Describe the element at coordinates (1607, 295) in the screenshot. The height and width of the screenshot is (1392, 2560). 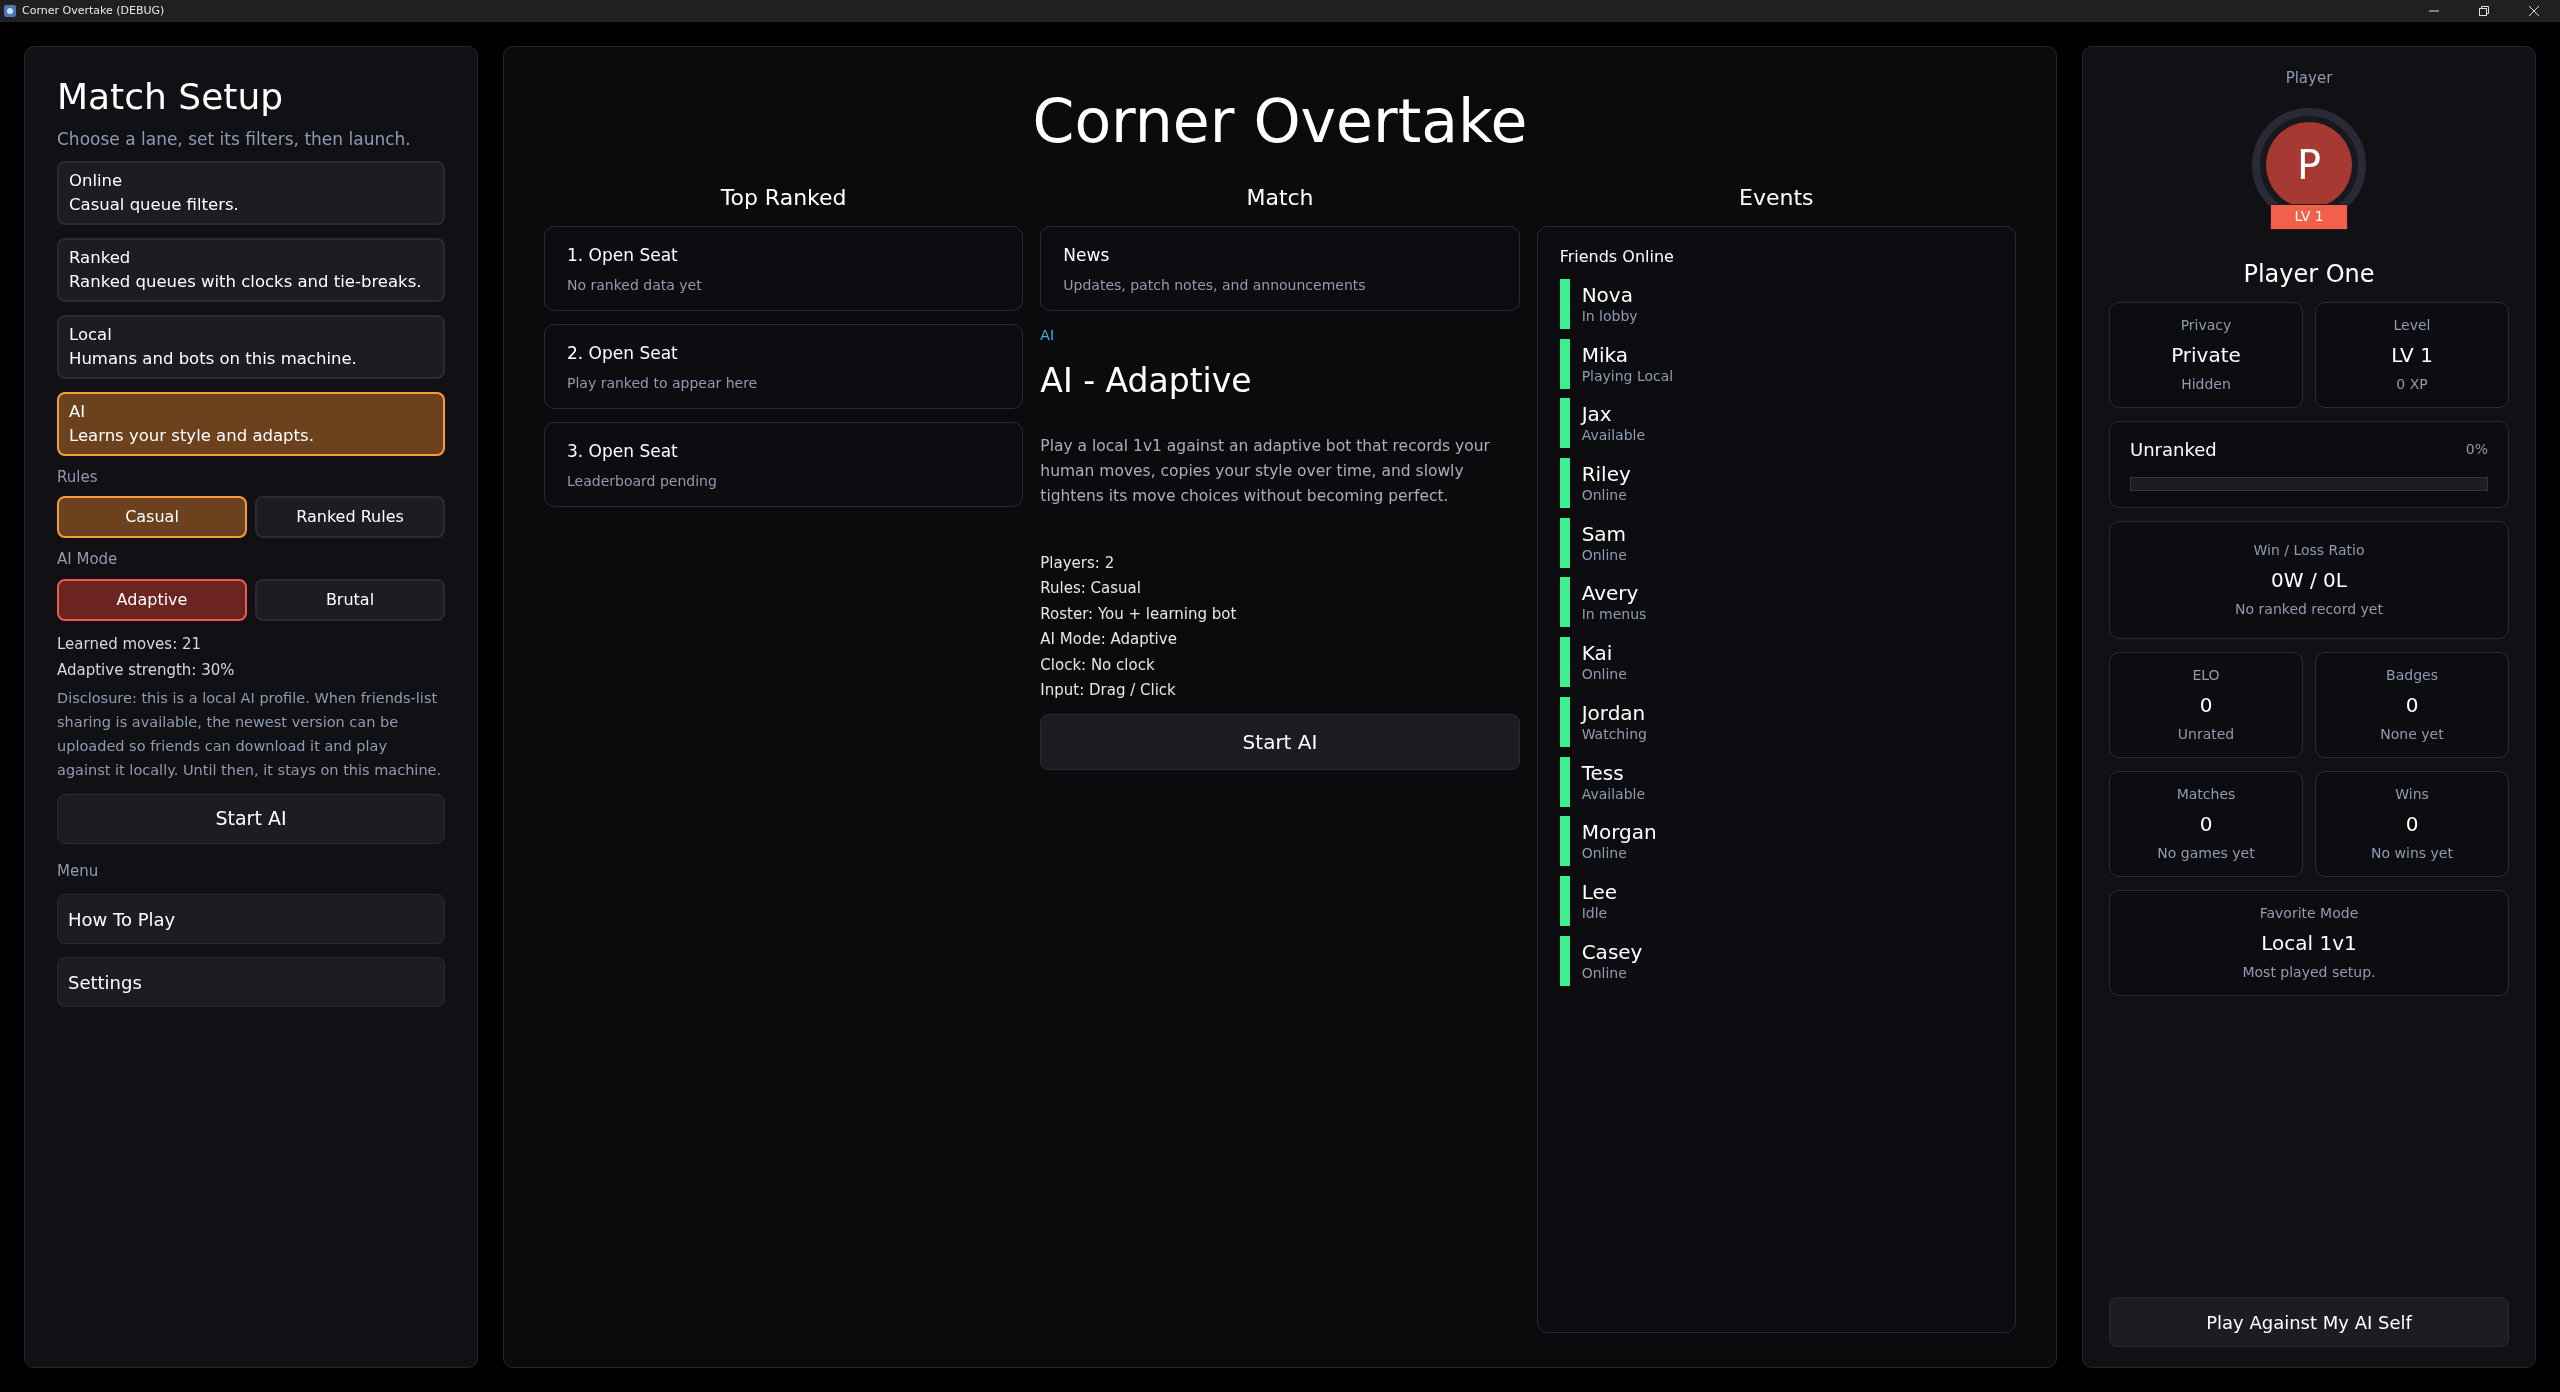
I see `friend-name: Nova` at that location.